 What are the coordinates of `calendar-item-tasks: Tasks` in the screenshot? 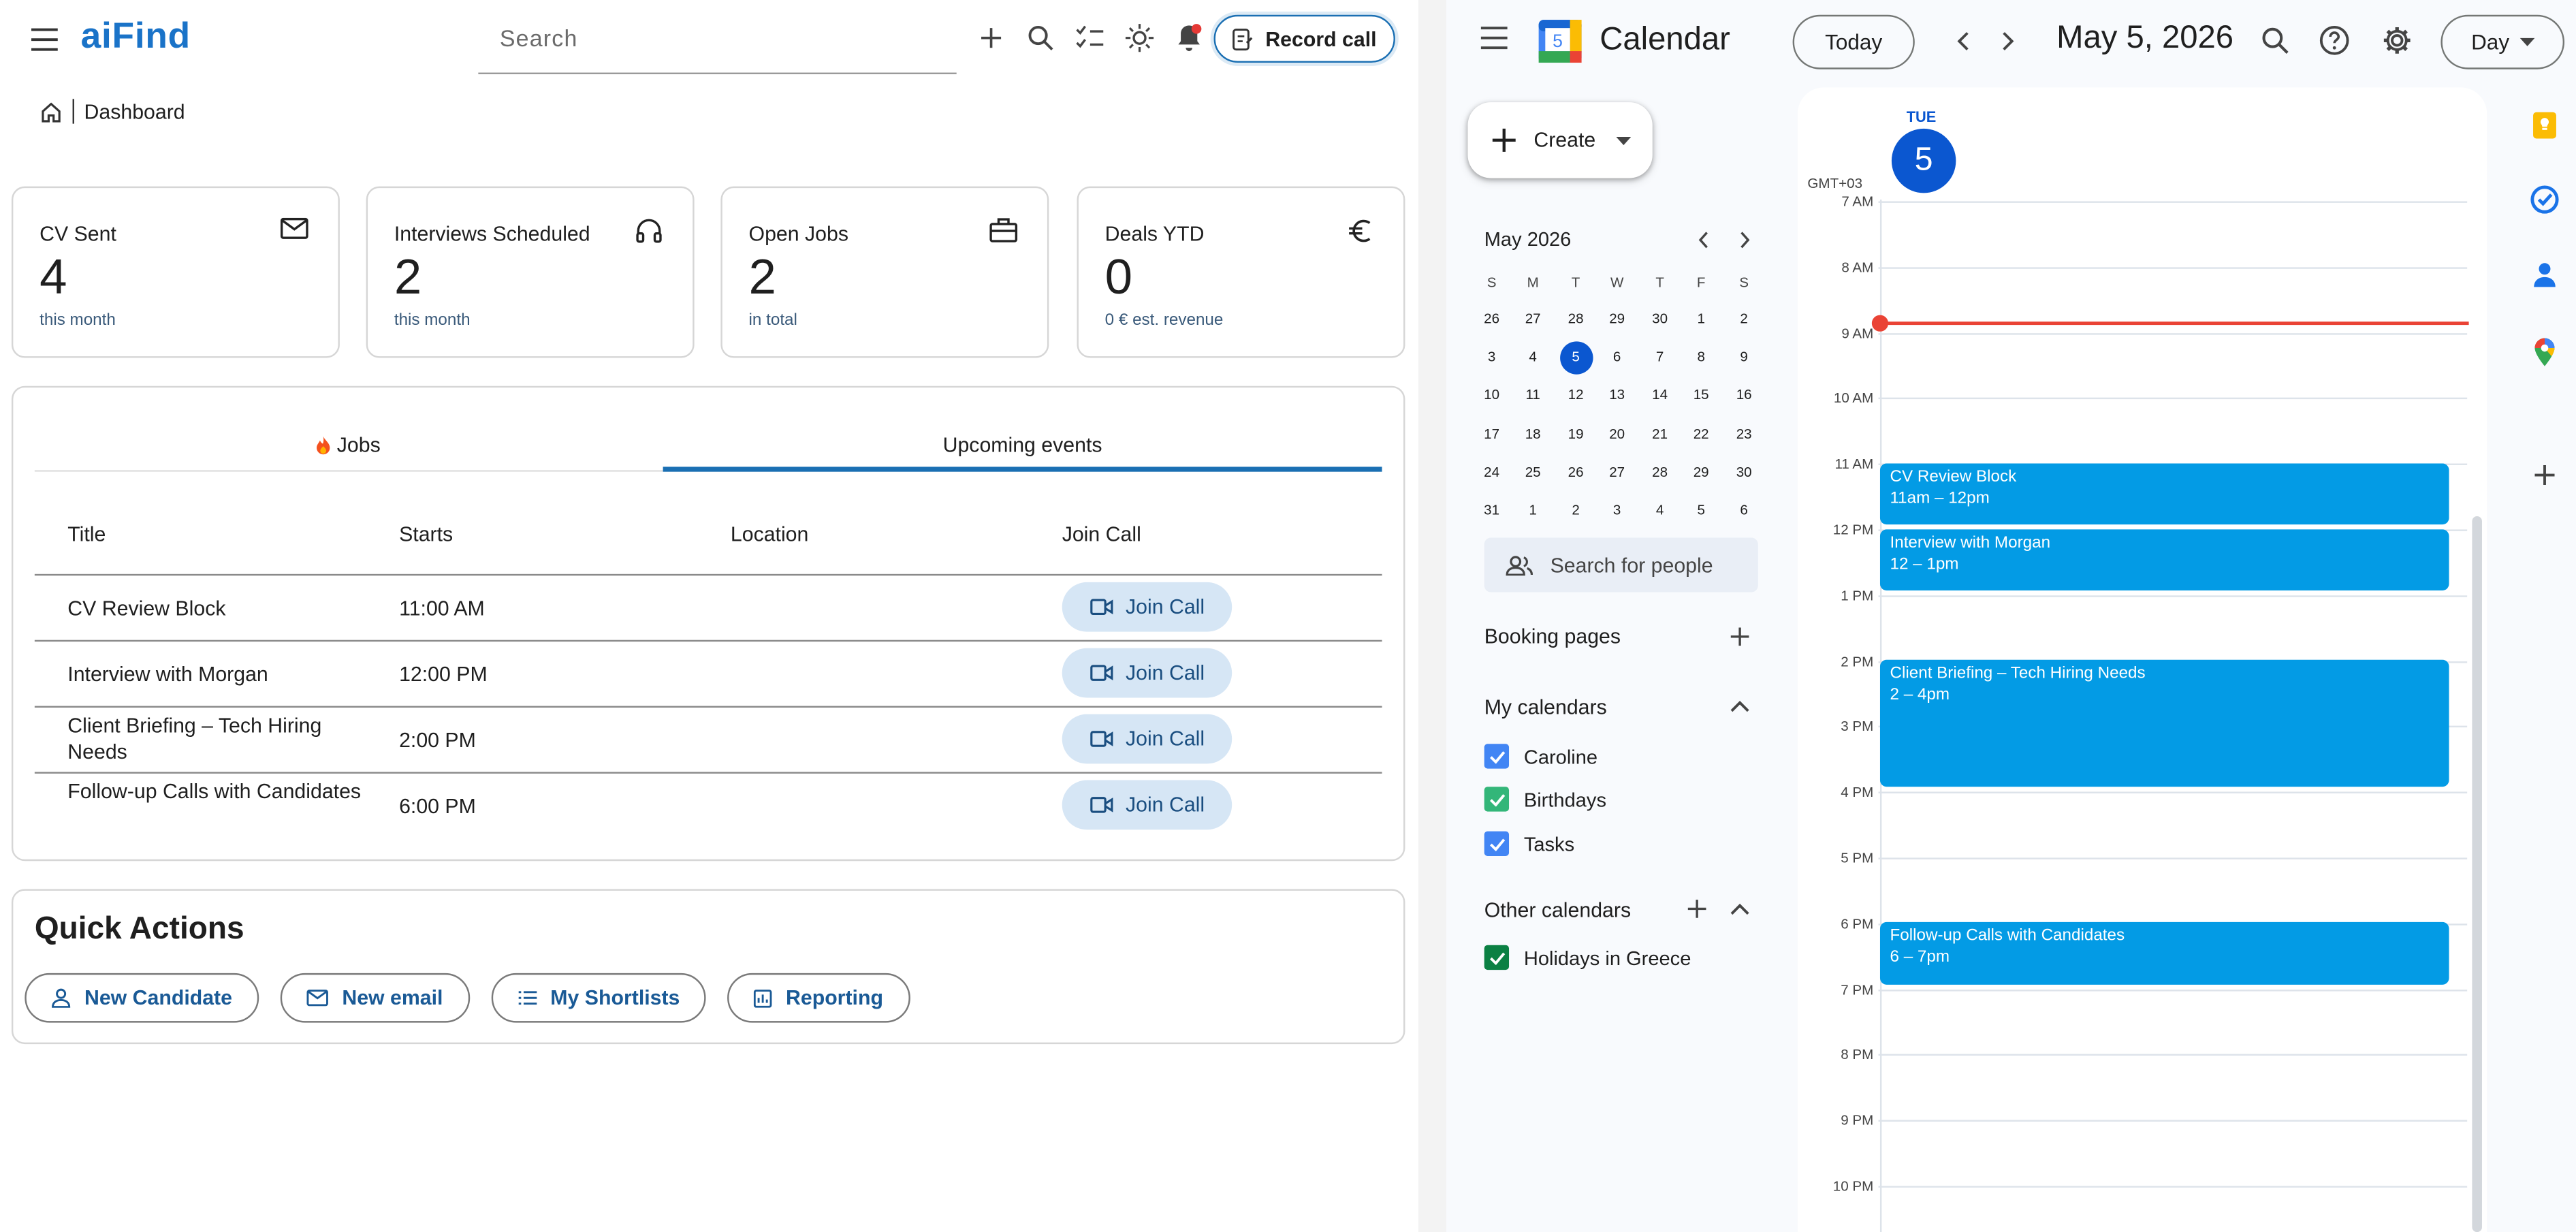 It's located at (1529, 843).